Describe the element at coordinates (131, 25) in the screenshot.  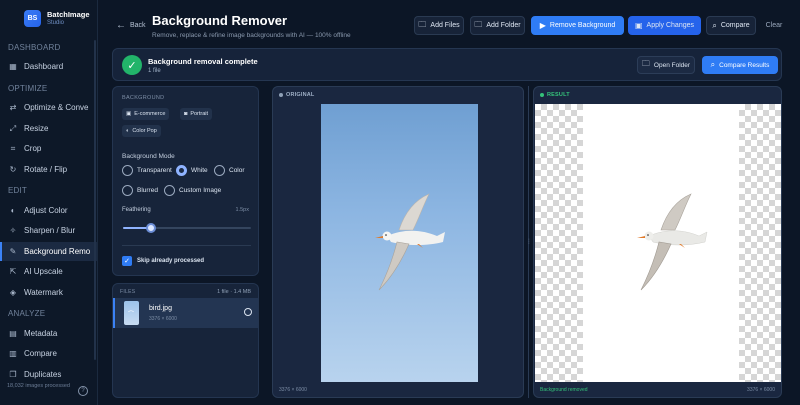
I see `back-button: ← Back` at that location.